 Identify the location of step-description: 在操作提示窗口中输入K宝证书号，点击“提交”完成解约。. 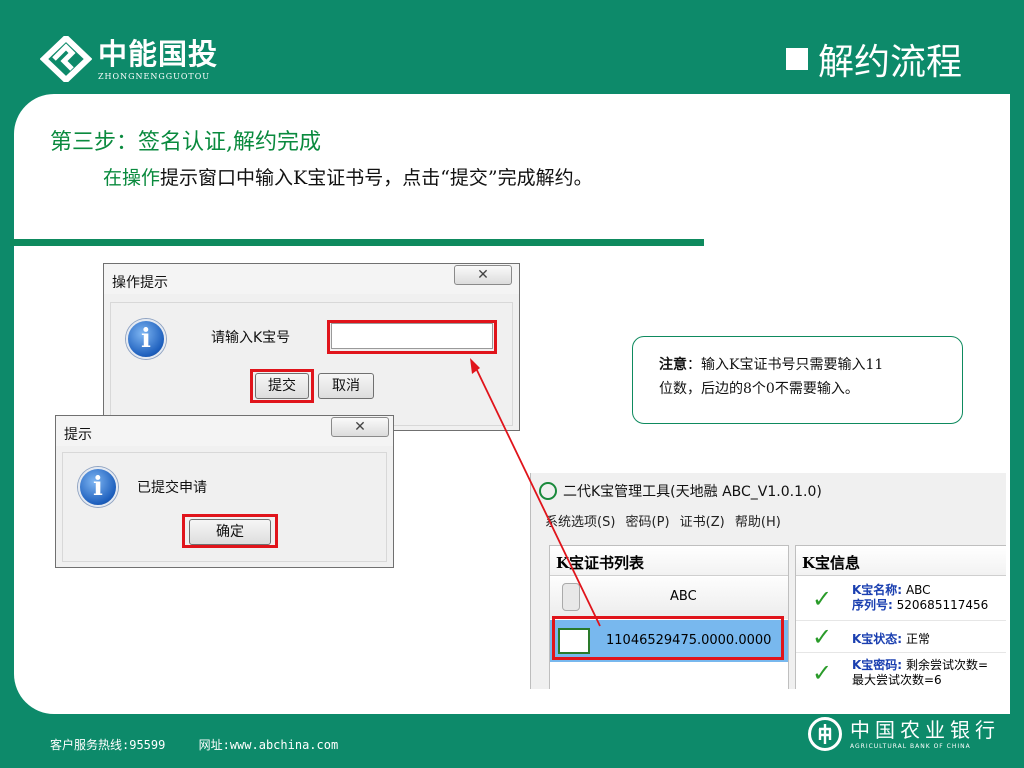
(348, 176).